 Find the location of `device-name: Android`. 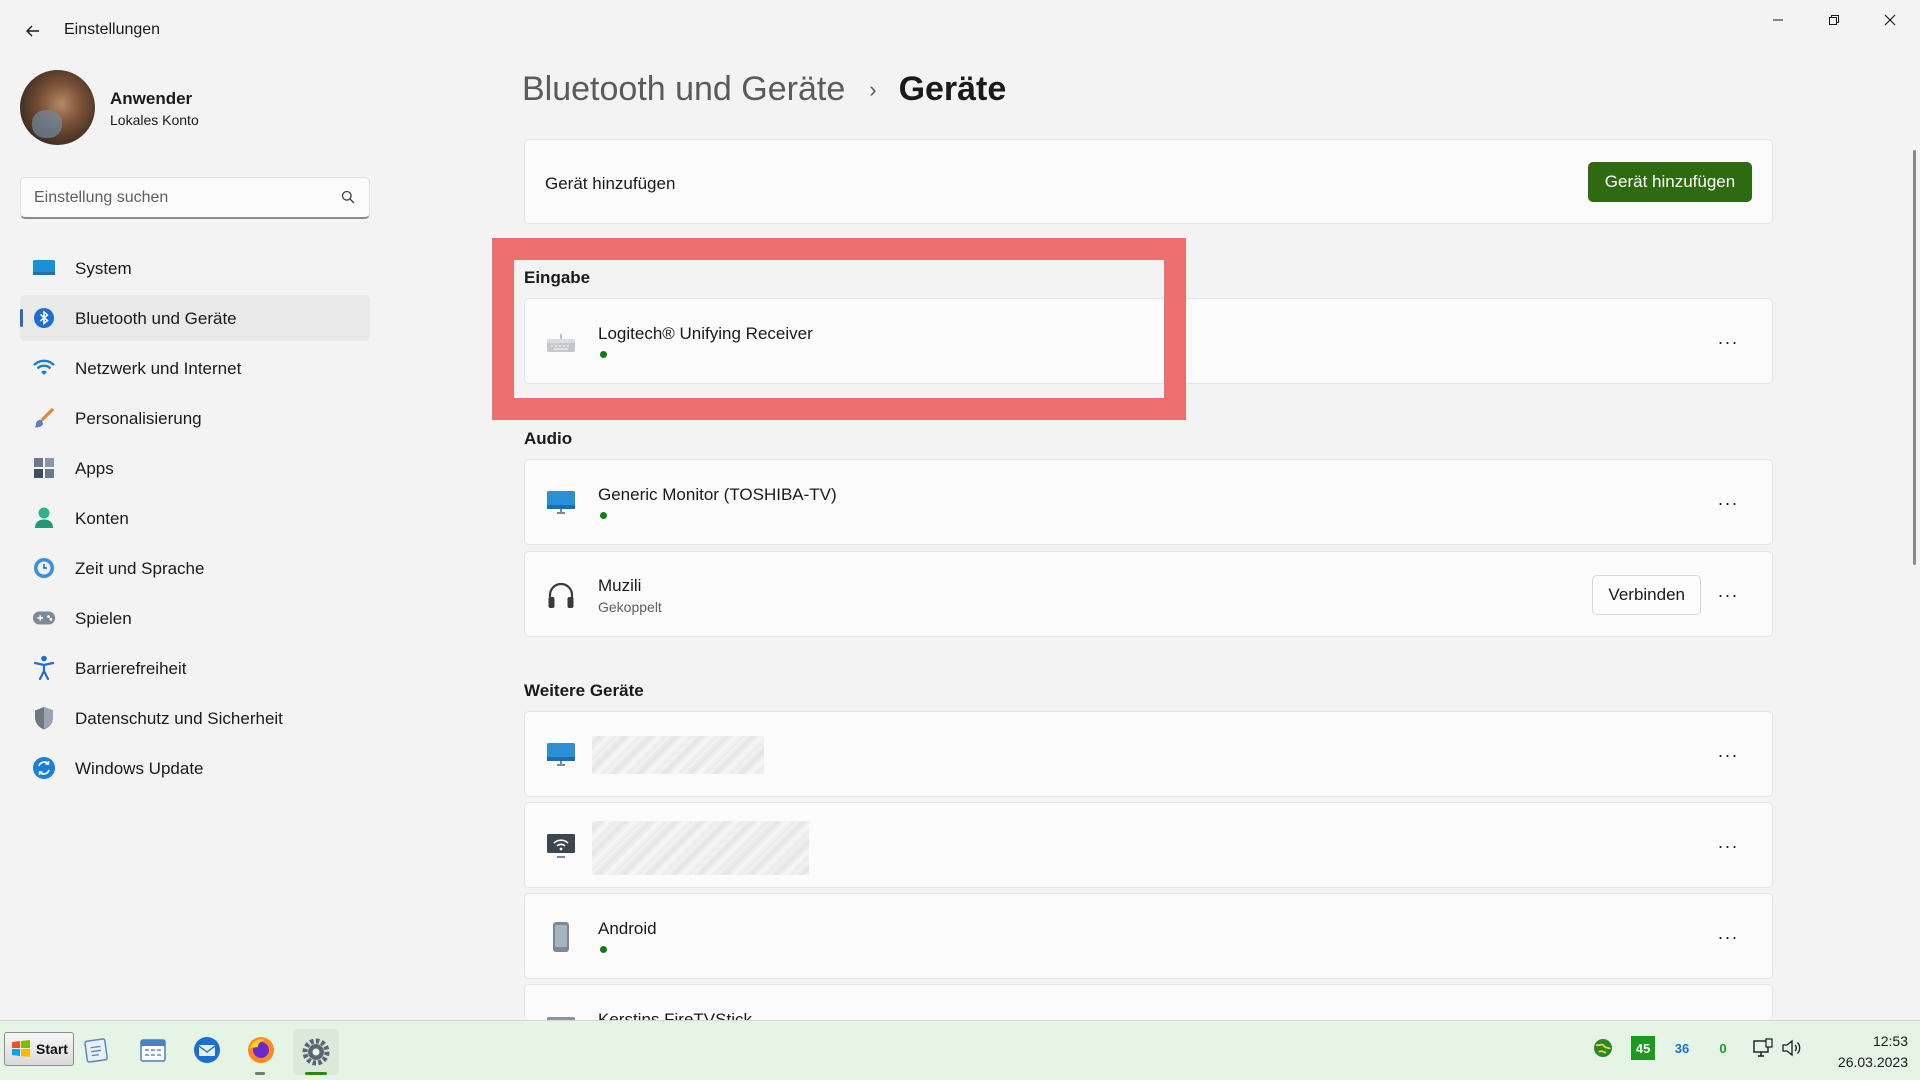

device-name: Android is located at coordinates (627, 928).